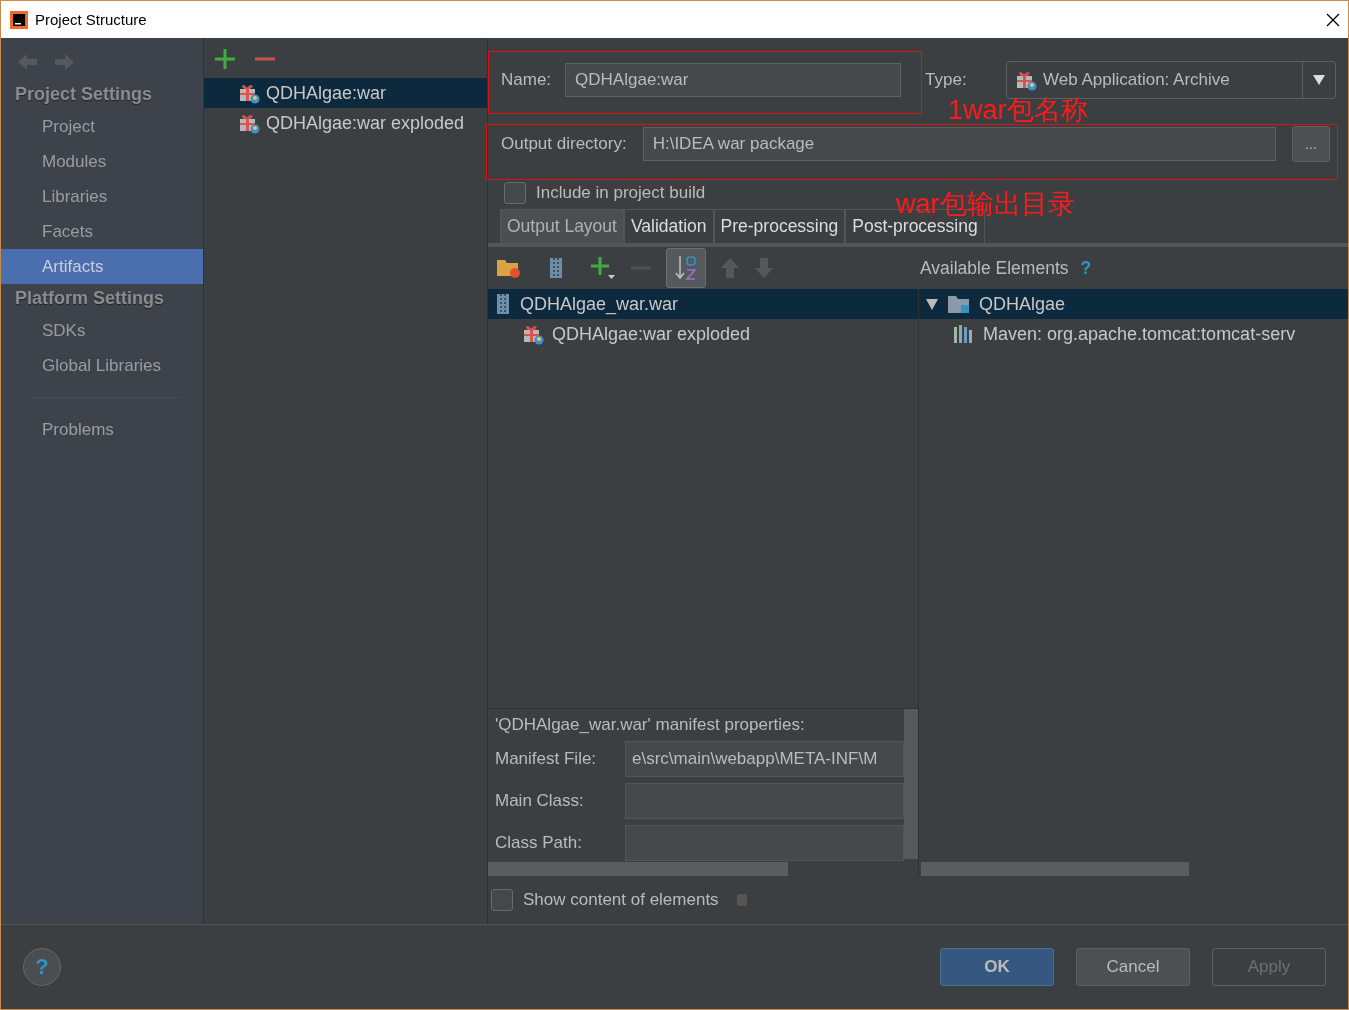 The width and height of the screenshot is (1349, 1010). What do you see at coordinates (564, 144) in the screenshot?
I see `field-label: Output directory:` at bounding box center [564, 144].